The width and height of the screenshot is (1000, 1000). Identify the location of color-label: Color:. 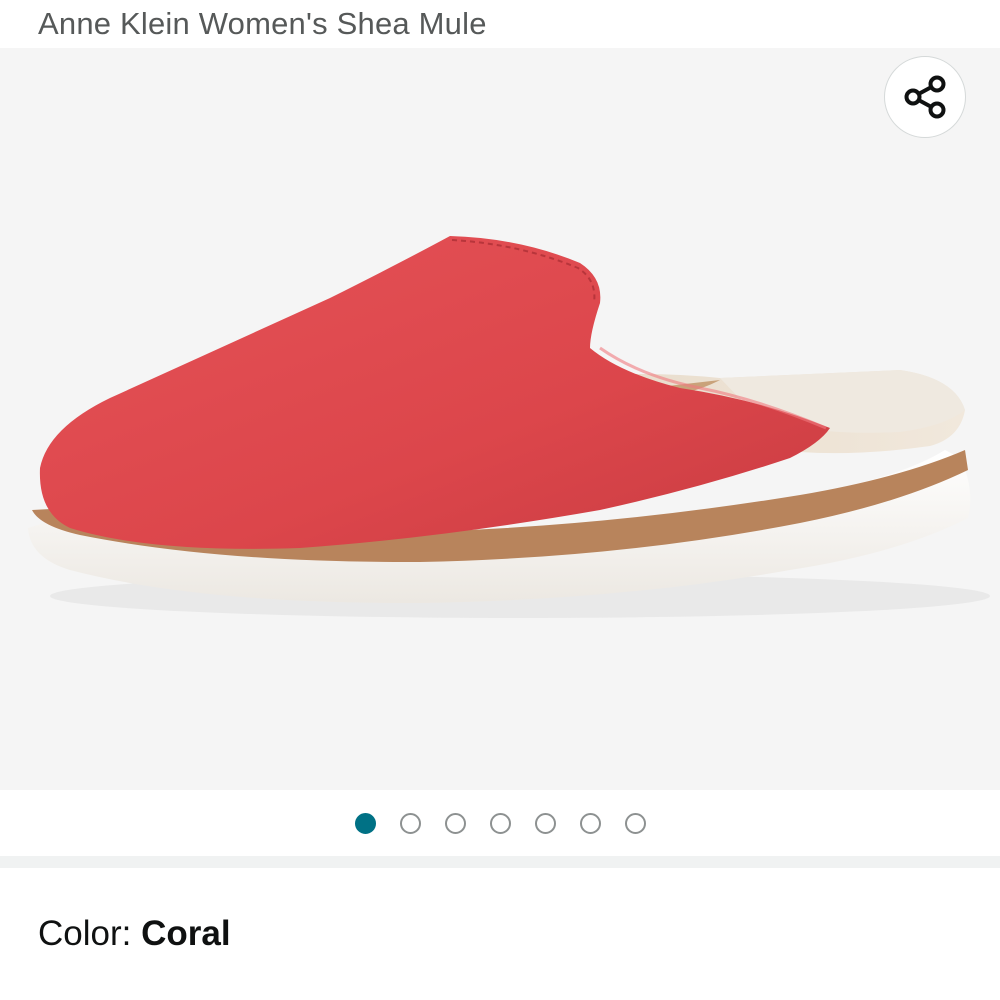
(90, 933).